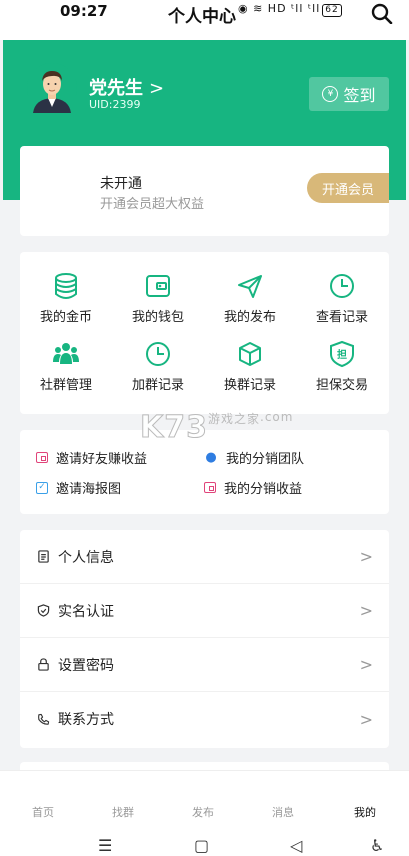 The height and width of the screenshot is (856, 409). I want to click on list-item-label: 个人信息, so click(86, 557).